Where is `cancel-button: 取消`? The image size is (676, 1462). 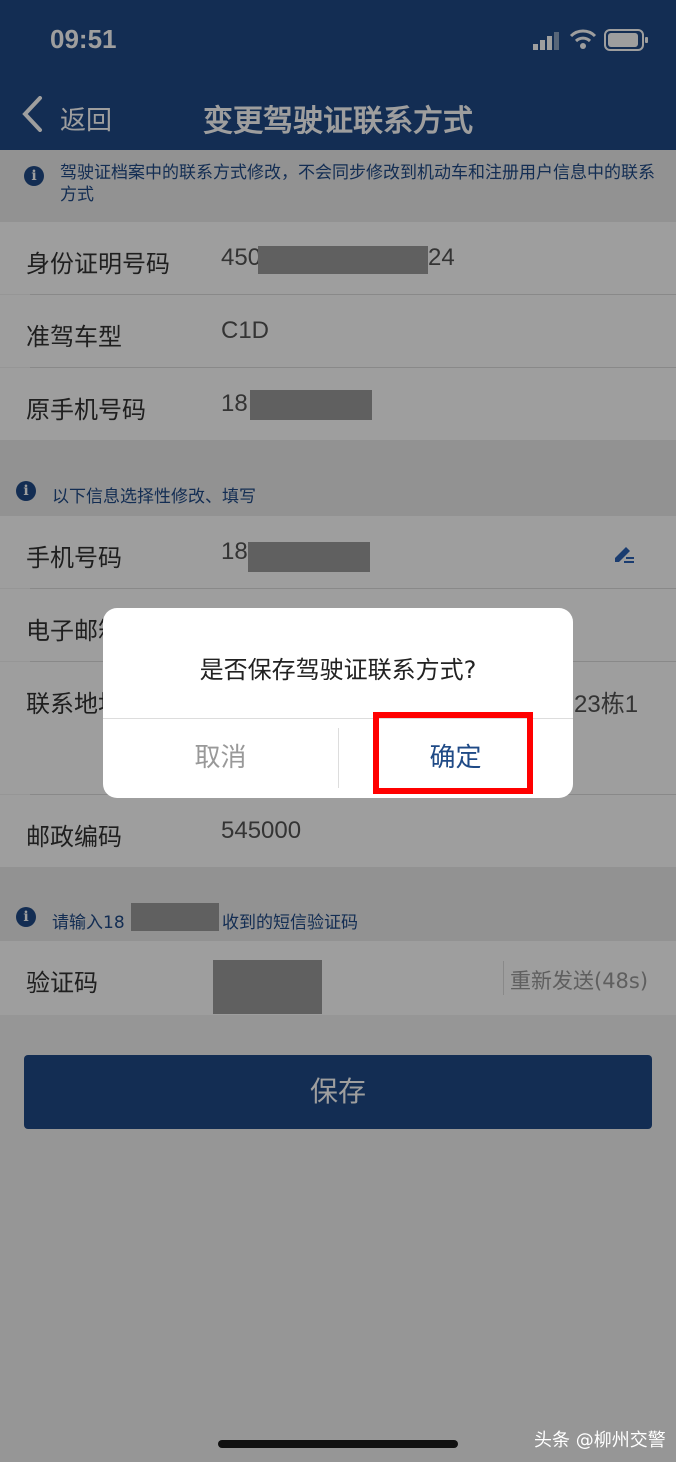 cancel-button: 取消 is located at coordinates (220, 758).